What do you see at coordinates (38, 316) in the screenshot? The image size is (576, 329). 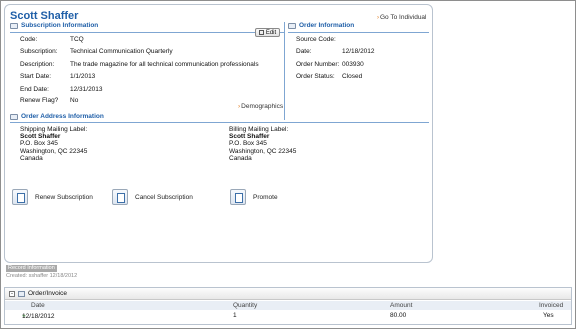 I see `row-date-value: 12/18/2012` at bounding box center [38, 316].